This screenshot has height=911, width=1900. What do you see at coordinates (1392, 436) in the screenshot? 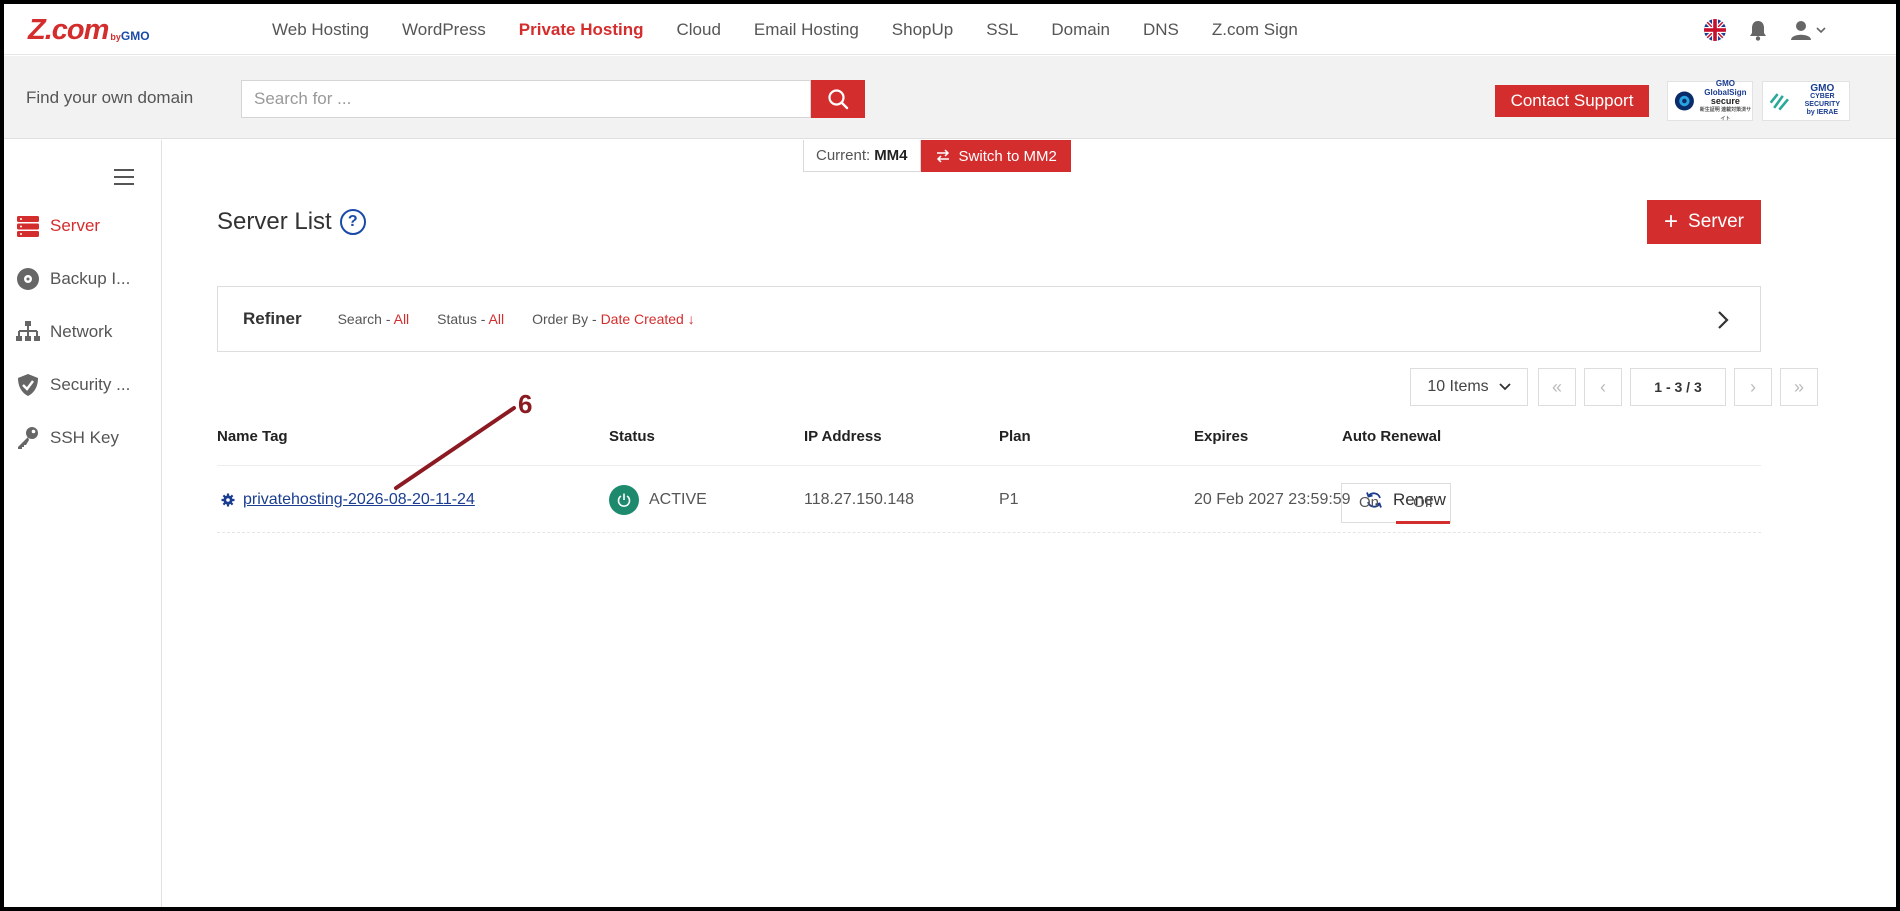
I see `col-auto-renewal: Auto Renewal` at bounding box center [1392, 436].